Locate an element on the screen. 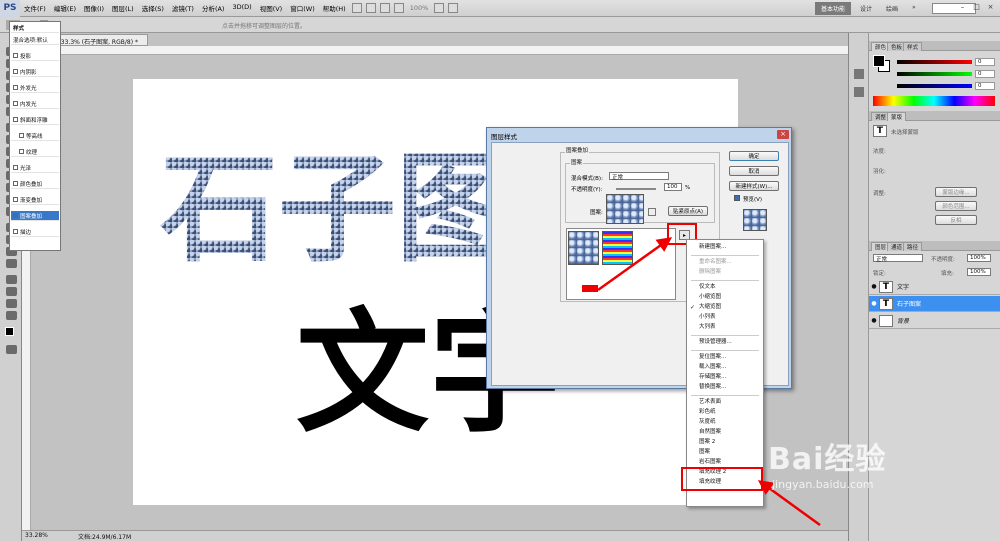 The height and width of the screenshot is (541, 1000). baidu-watermark: Bai经验 jingyan.baidu.com is located at coordinates (827, 462).